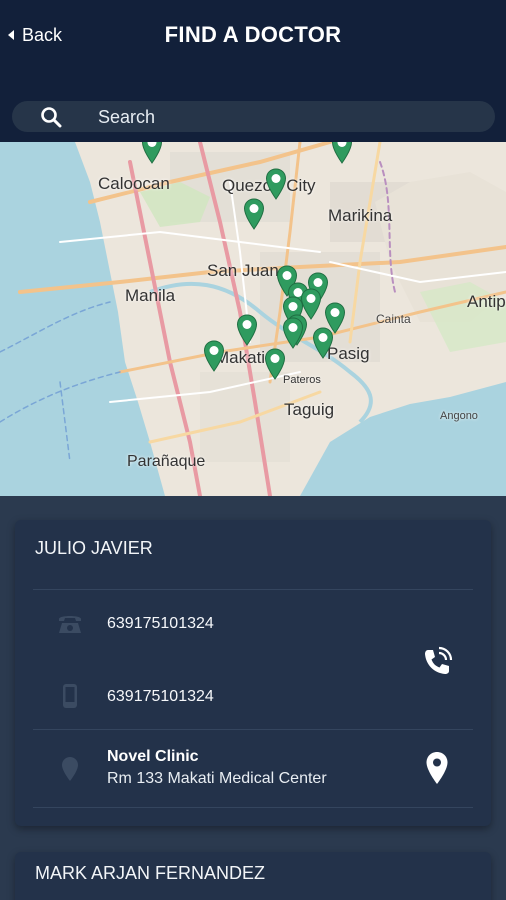 The image size is (506, 900). Describe the element at coordinates (134, 183) in the screenshot. I see `map-label: Caloocan` at that location.